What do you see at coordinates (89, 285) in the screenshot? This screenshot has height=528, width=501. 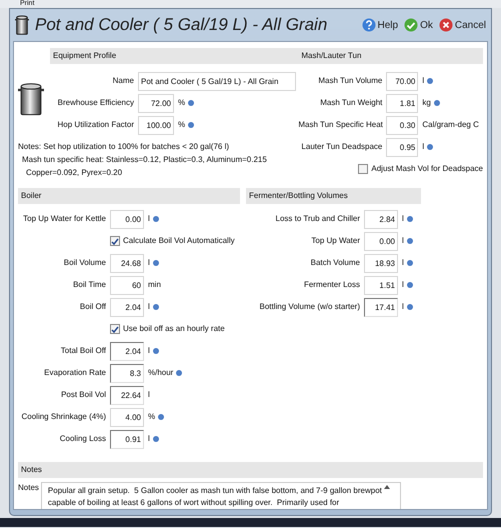 I see `field-label: Boil Time` at bounding box center [89, 285].